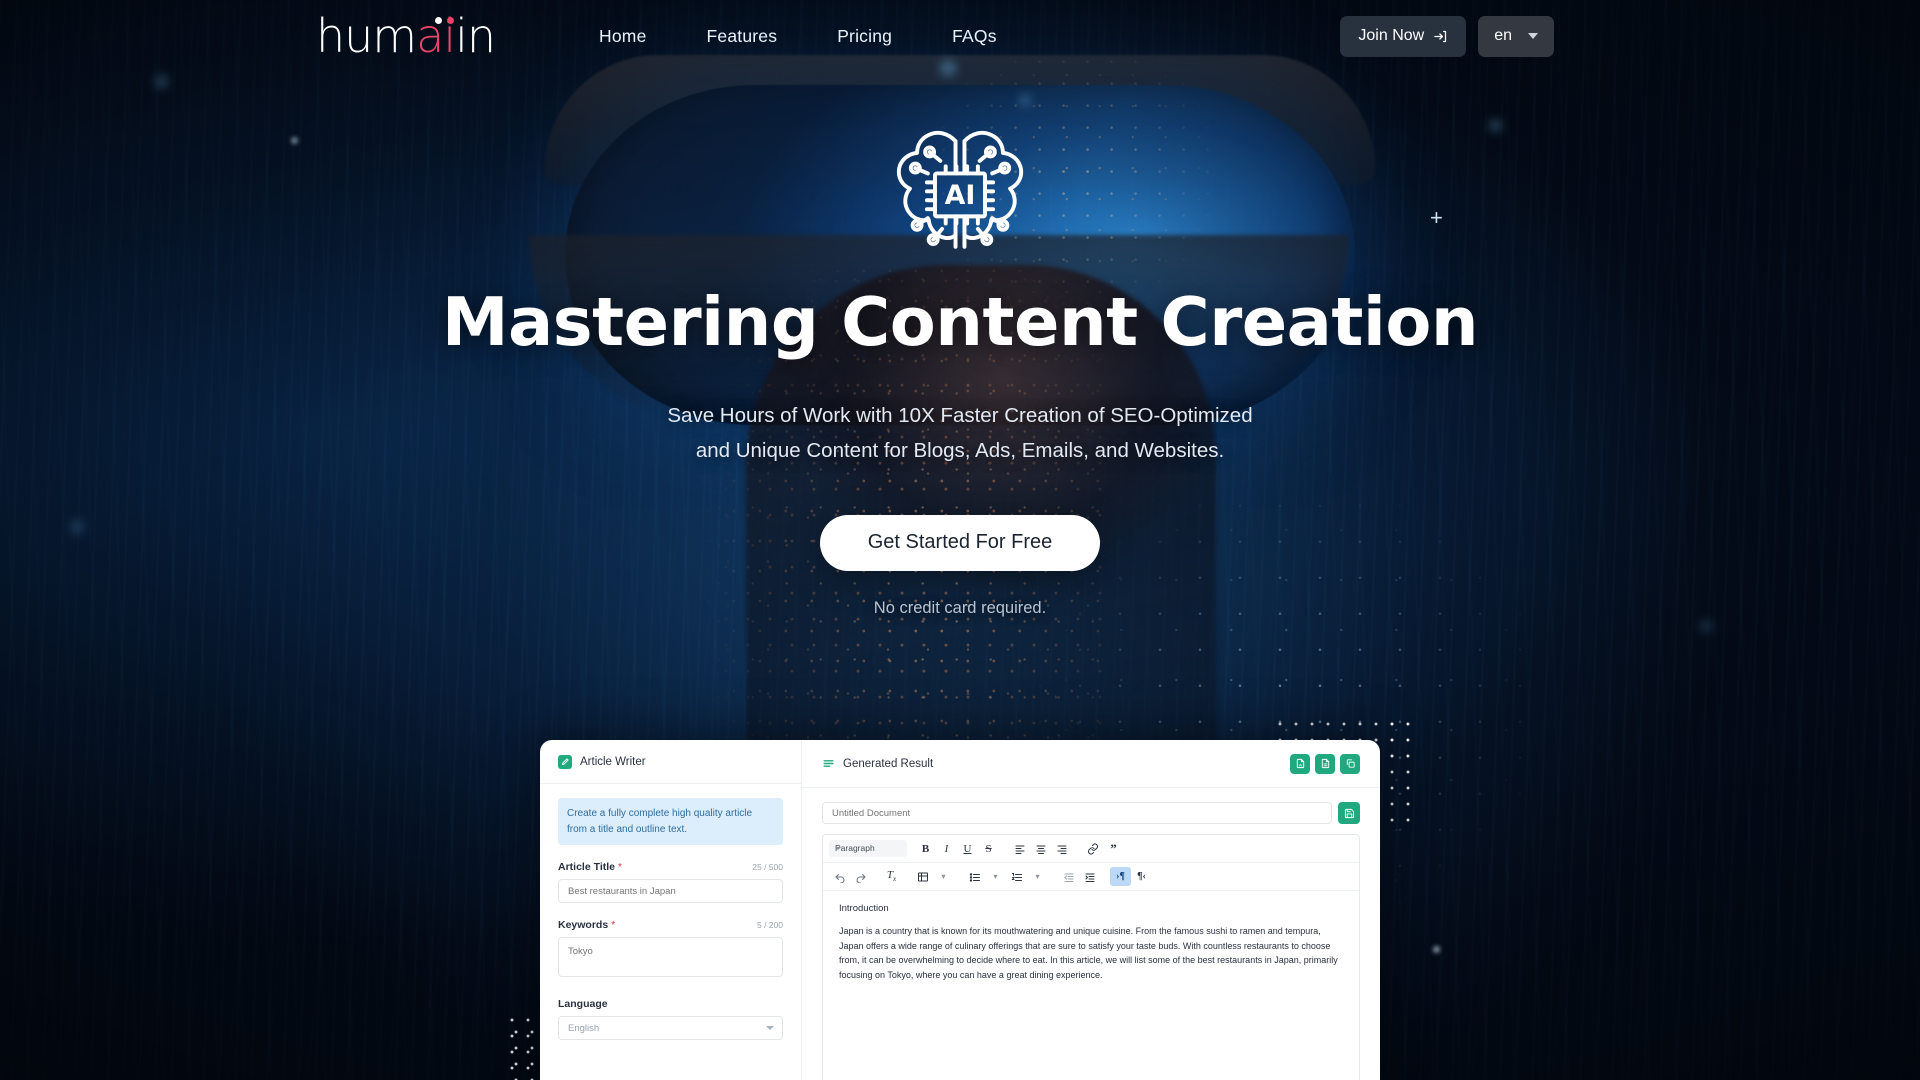 This screenshot has height=1080, width=1920. Describe the element at coordinates (925, 848) in the screenshot. I see `bold-button: B` at that location.